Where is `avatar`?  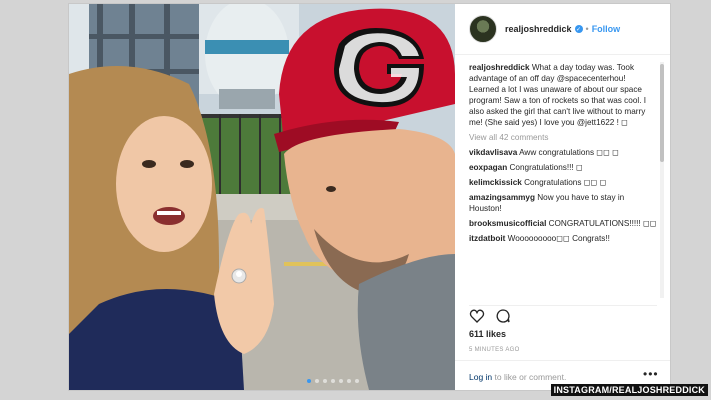 avatar is located at coordinates (483, 29).